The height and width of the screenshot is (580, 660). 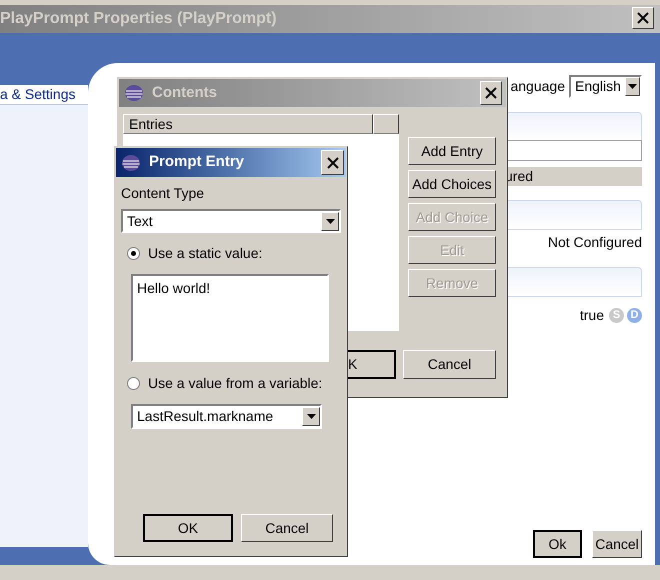 I want to click on dialog-button: OK, so click(x=188, y=528).